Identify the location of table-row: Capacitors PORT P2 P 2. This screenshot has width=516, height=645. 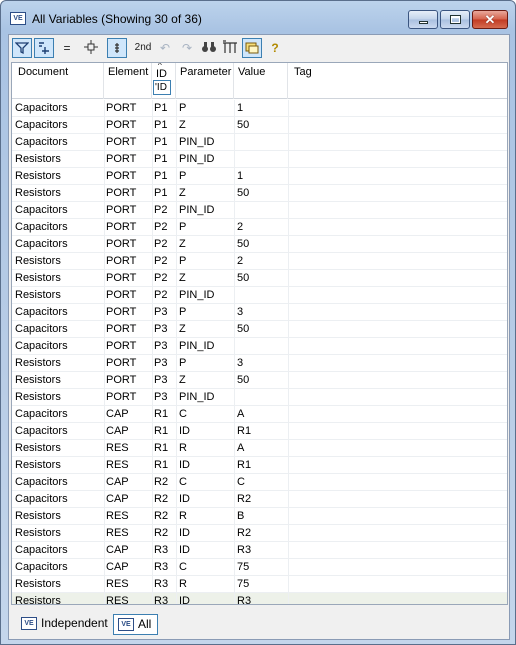
(259, 227).